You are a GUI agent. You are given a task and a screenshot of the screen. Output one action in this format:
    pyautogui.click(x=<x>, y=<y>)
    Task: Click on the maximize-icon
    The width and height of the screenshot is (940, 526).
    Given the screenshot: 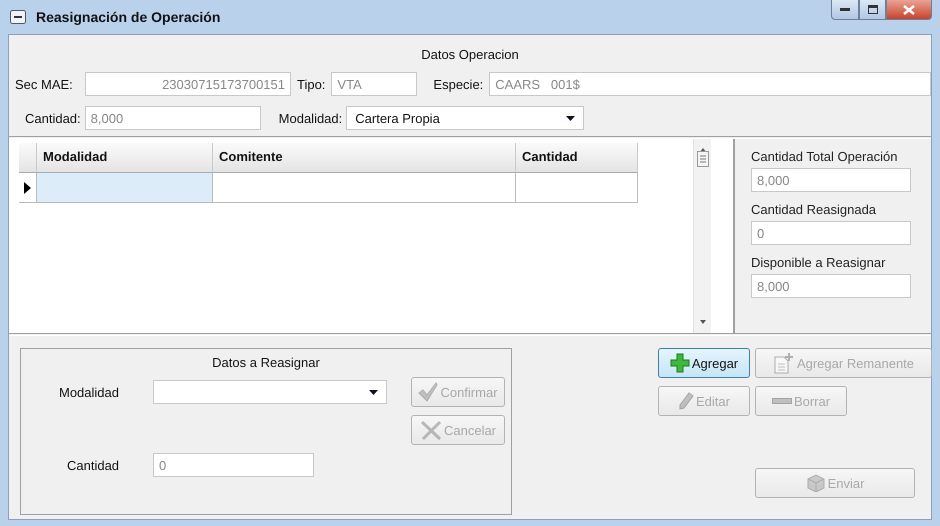 What is the action you would take?
    pyautogui.click(x=873, y=9)
    